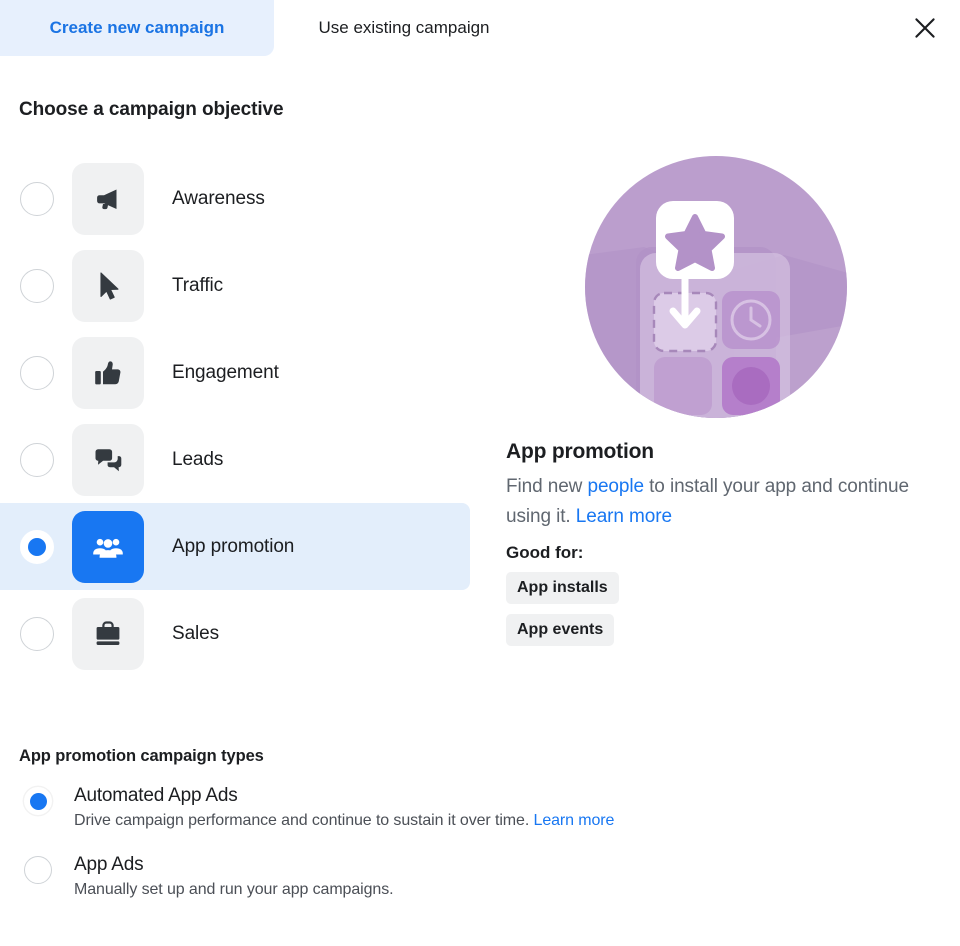 This screenshot has width=960, height=946. What do you see at coordinates (225, 372) in the screenshot?
I see `objective-label-engagement: Engagement` at bounding box center [225, 372].